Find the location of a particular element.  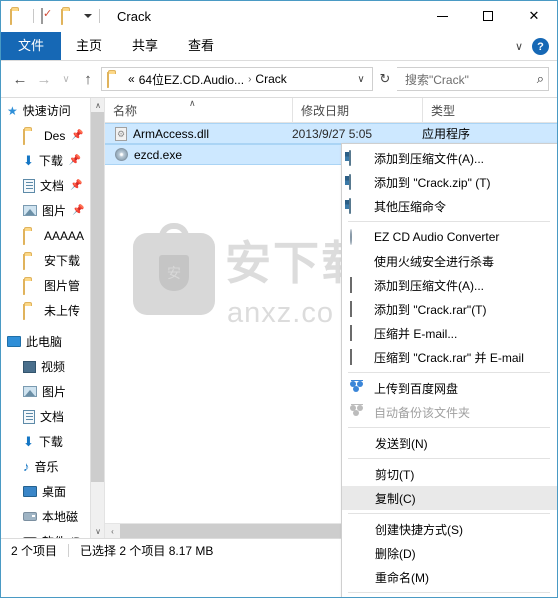

status-divider is located at coordinates (69, 550).